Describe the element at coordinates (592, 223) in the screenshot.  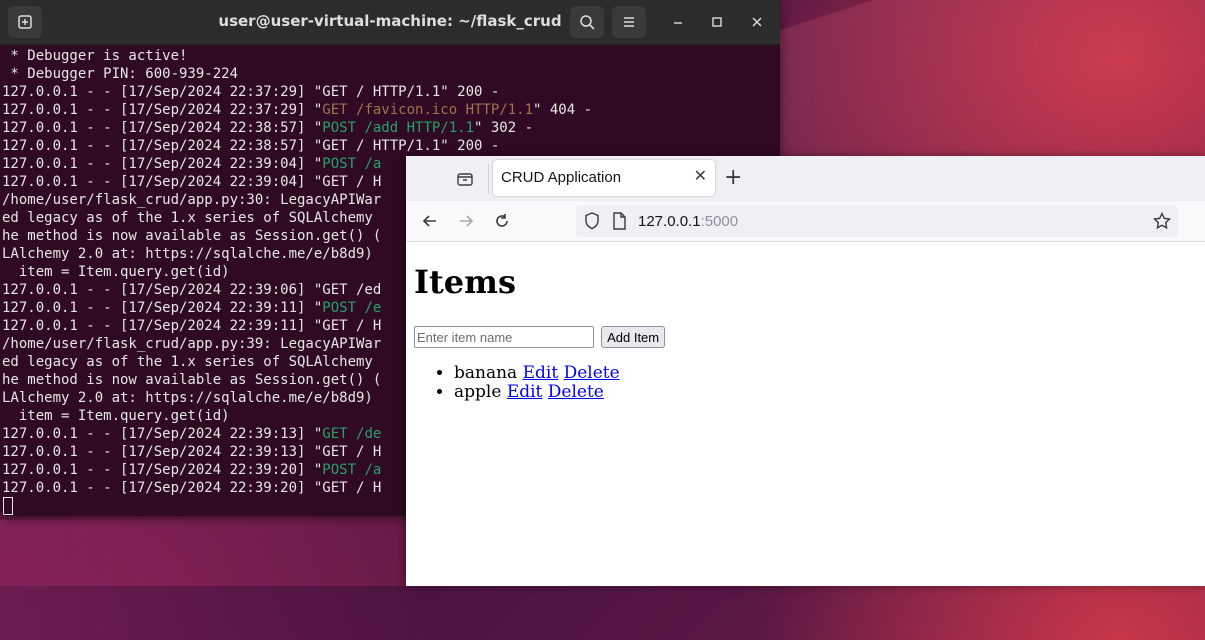
I see `shield-icon` at that location.